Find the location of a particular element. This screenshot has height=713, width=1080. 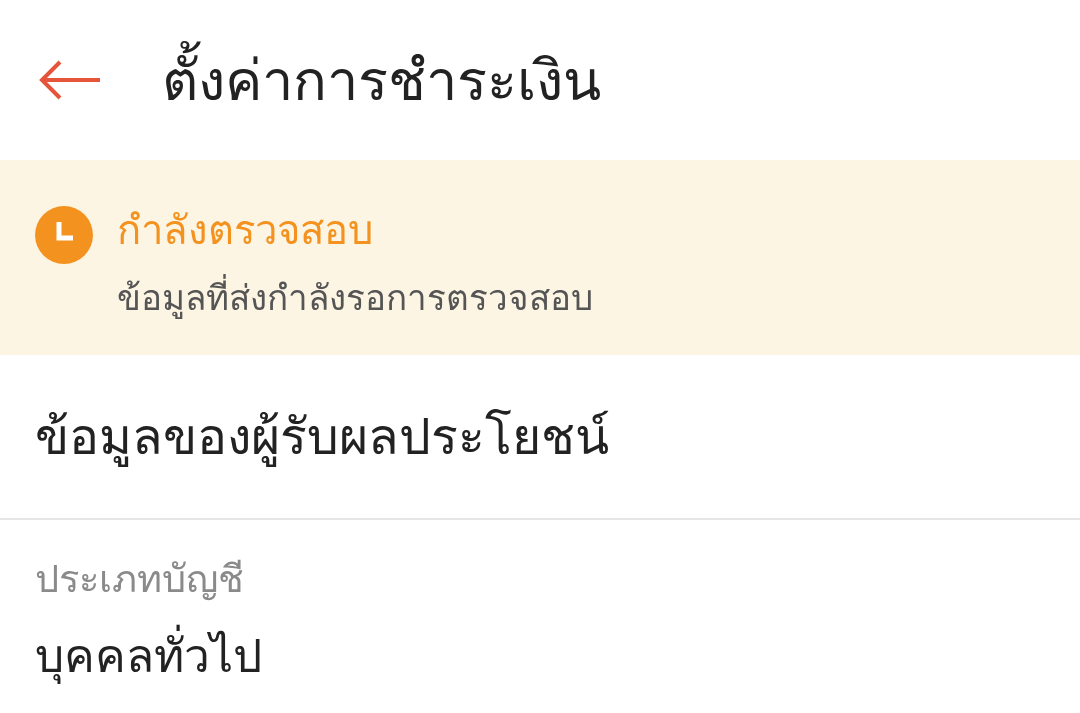

page-title: ตั้งค่าการชำระเงิน is located at coordinates (381, 80).